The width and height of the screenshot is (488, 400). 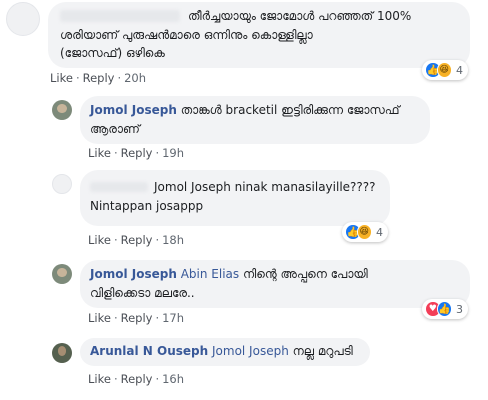 I want to click on mention-tag: Jomol Joseph, so click(x=250, y=351).